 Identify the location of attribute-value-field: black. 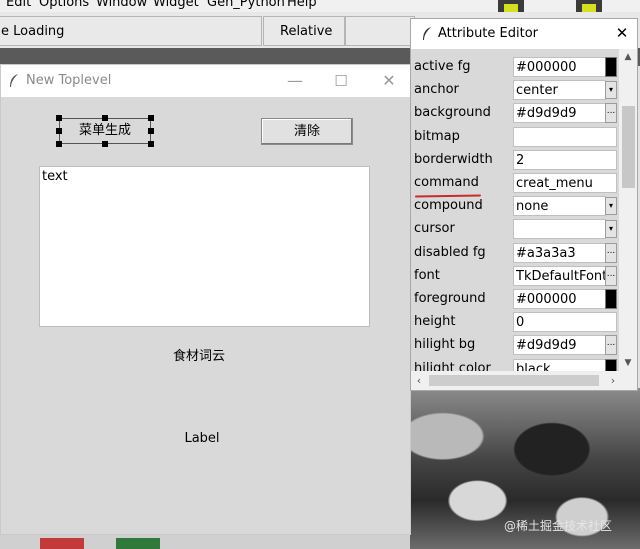
(559, 364).